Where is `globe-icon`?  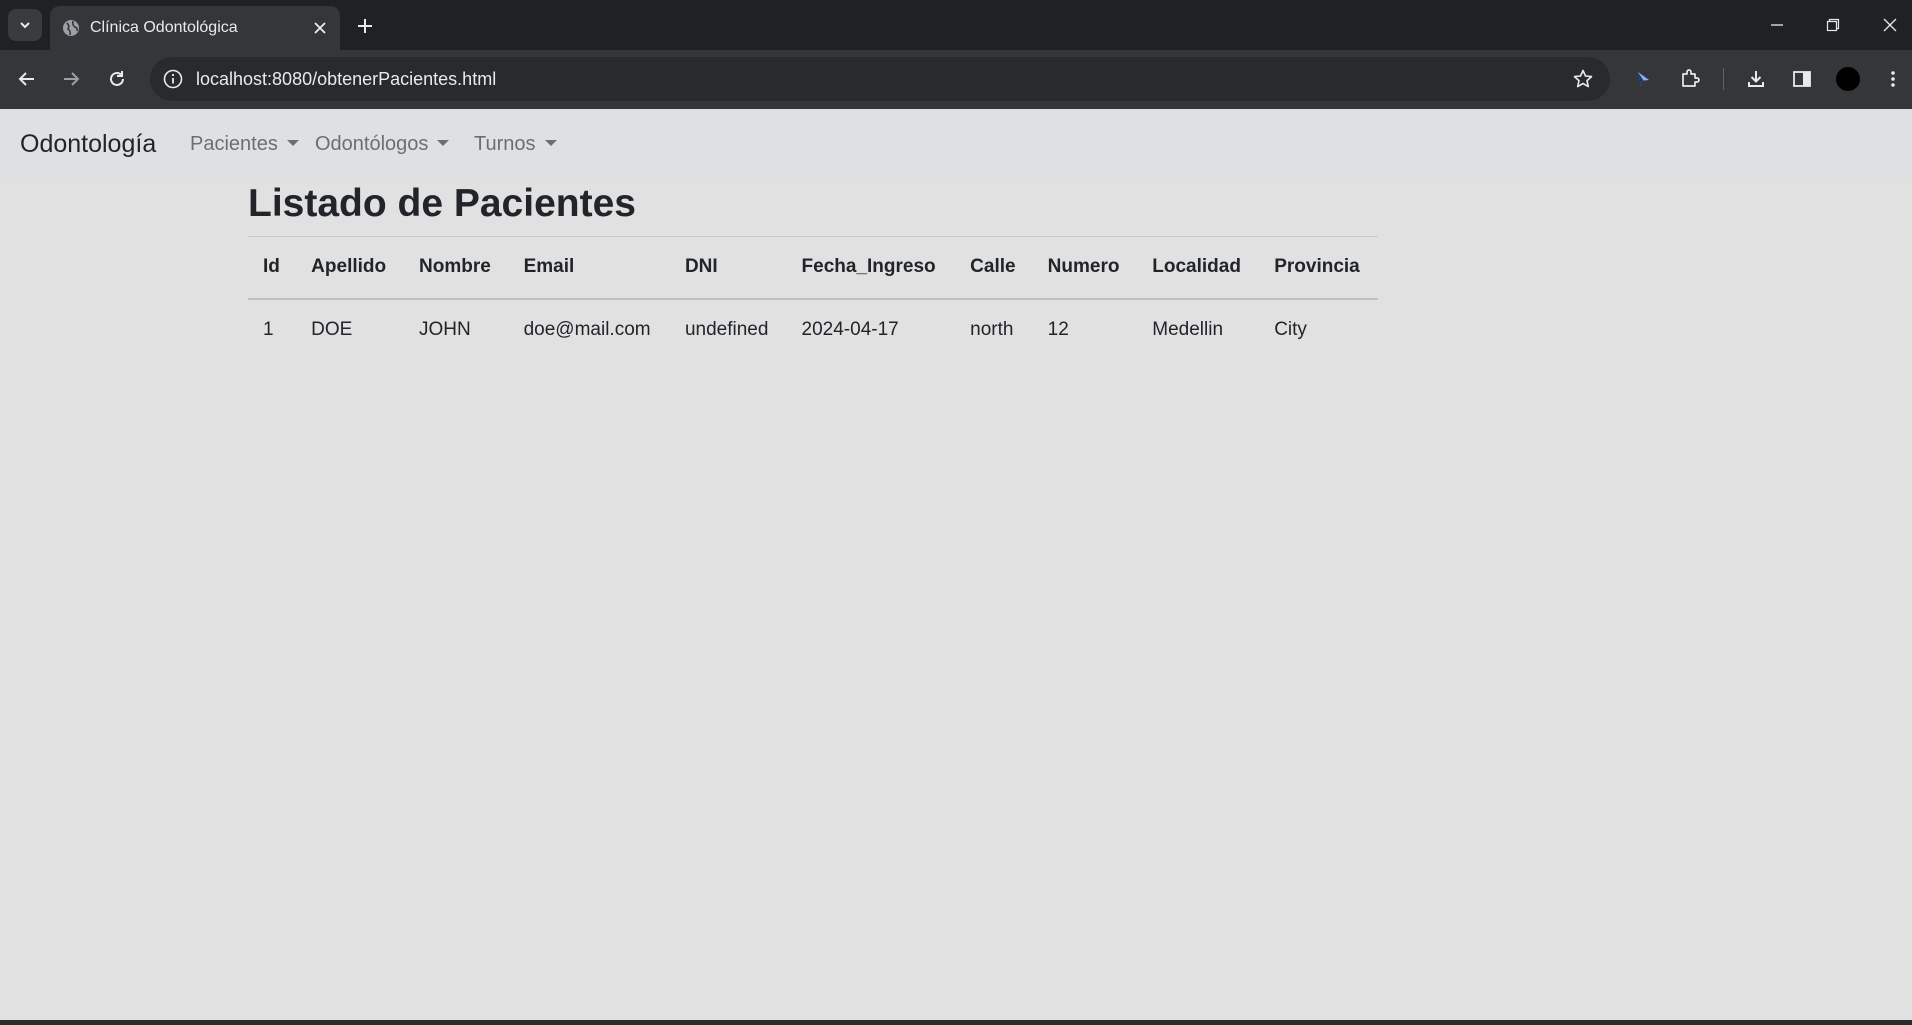
globe-icon is located at coordinates (71, 28).